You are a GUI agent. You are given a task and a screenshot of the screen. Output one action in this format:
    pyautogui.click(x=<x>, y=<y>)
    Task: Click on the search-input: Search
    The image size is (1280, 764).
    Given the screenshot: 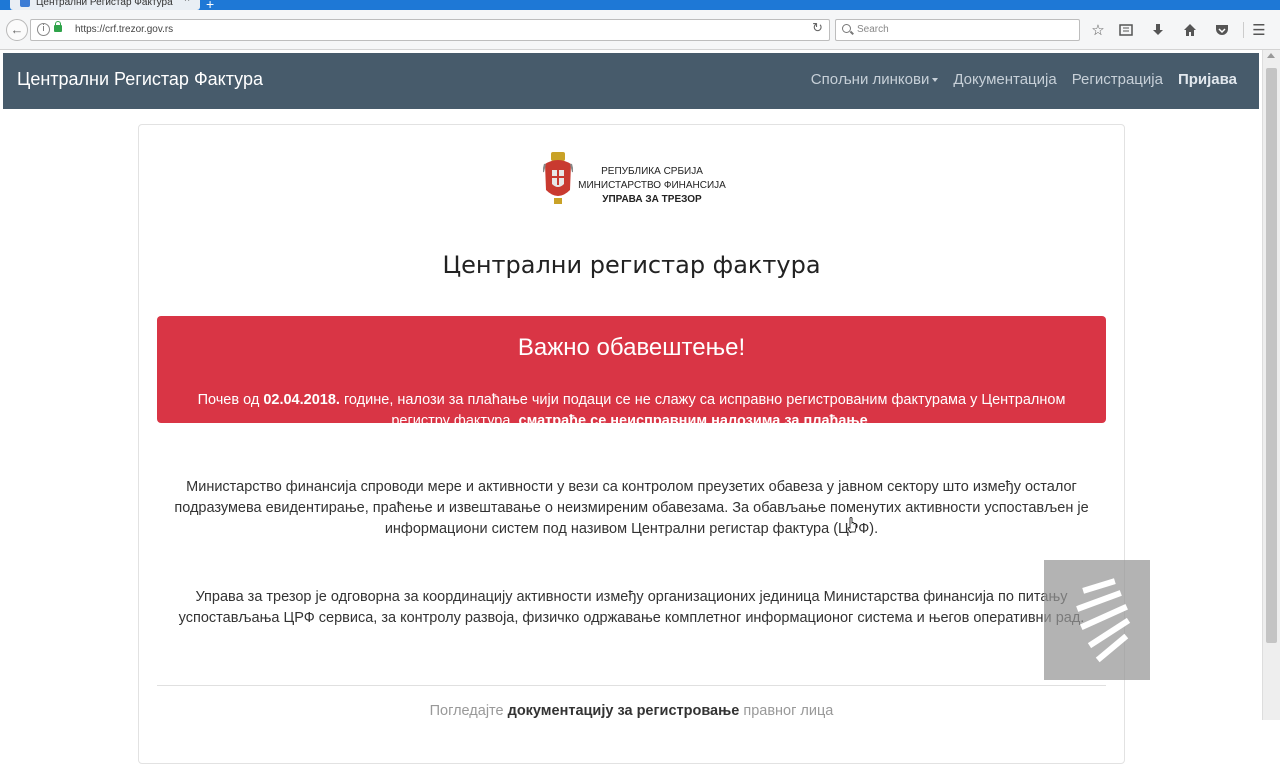 What is the action you would take?
    pyautogui.click(x=957, y=30)
    